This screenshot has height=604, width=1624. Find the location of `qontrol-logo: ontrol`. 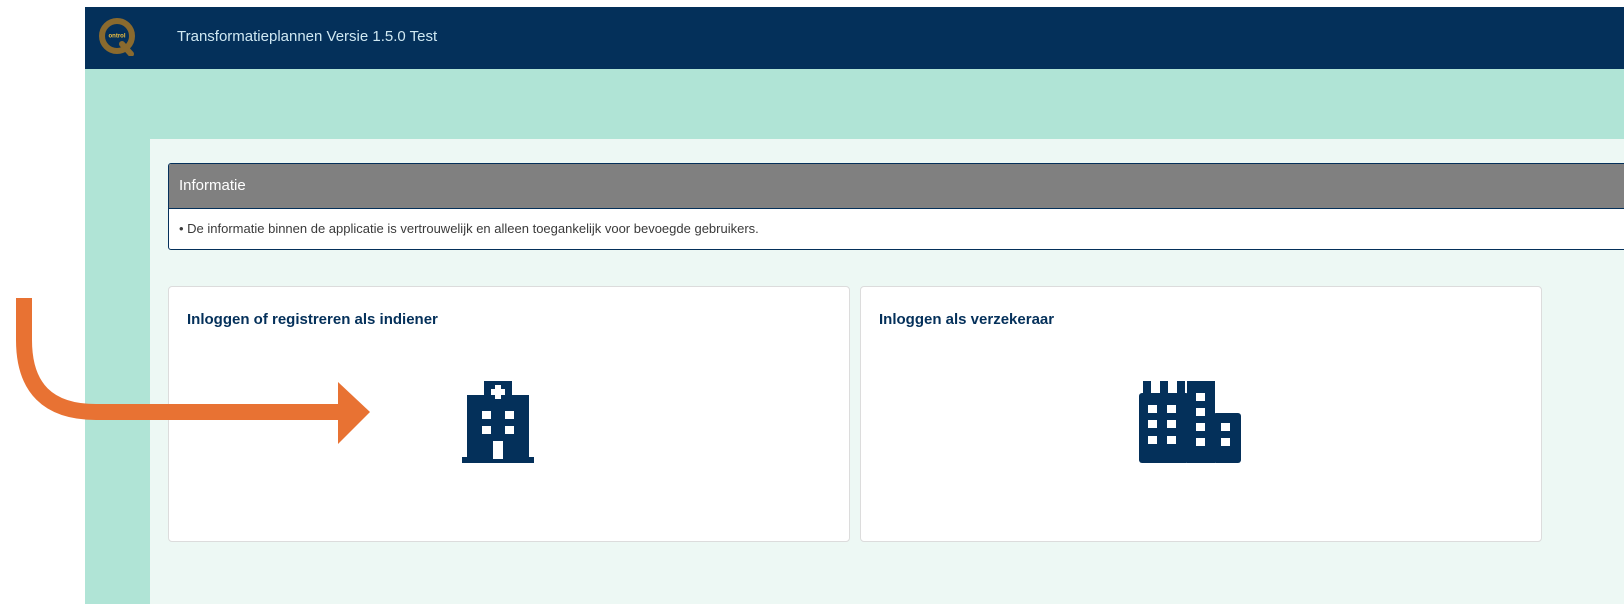

qontrol-logo: ontrol is located at coordinates (117, 37).